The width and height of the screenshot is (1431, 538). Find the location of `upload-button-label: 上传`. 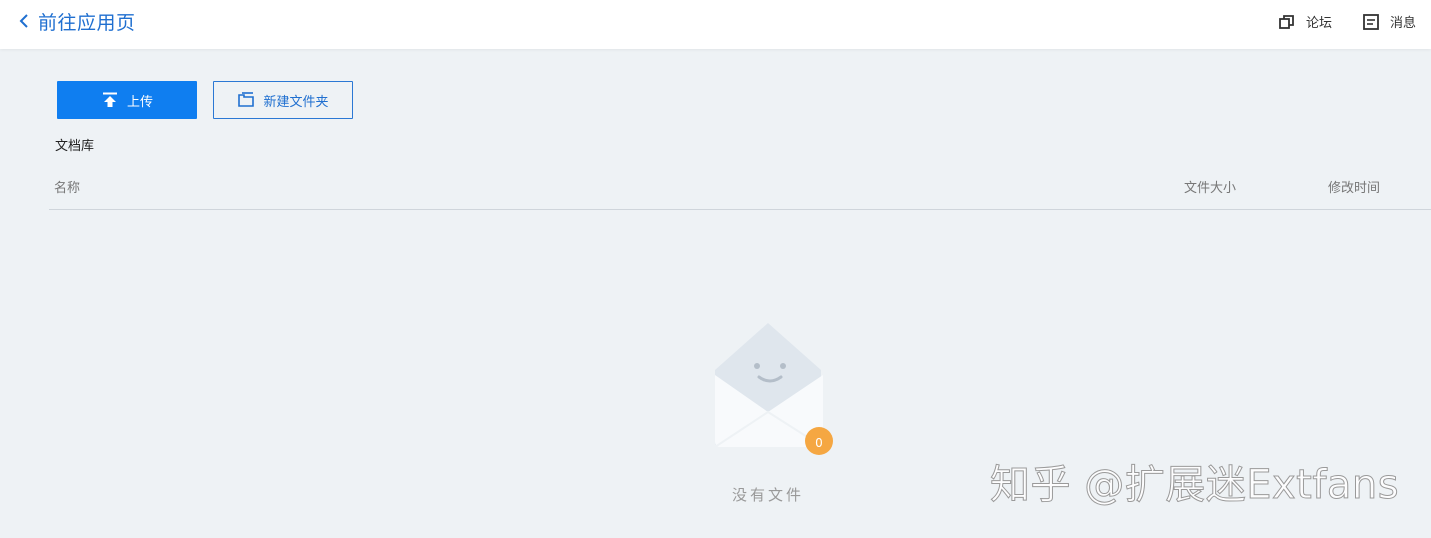

upload-button-label: 上传 is located at coordinates (139, 102).